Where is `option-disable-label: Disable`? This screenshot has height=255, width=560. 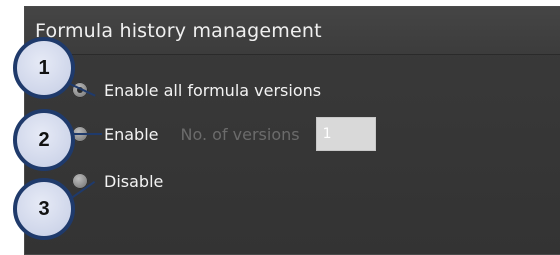 option-disable-label: Disable is located at coordinates (134, 181).